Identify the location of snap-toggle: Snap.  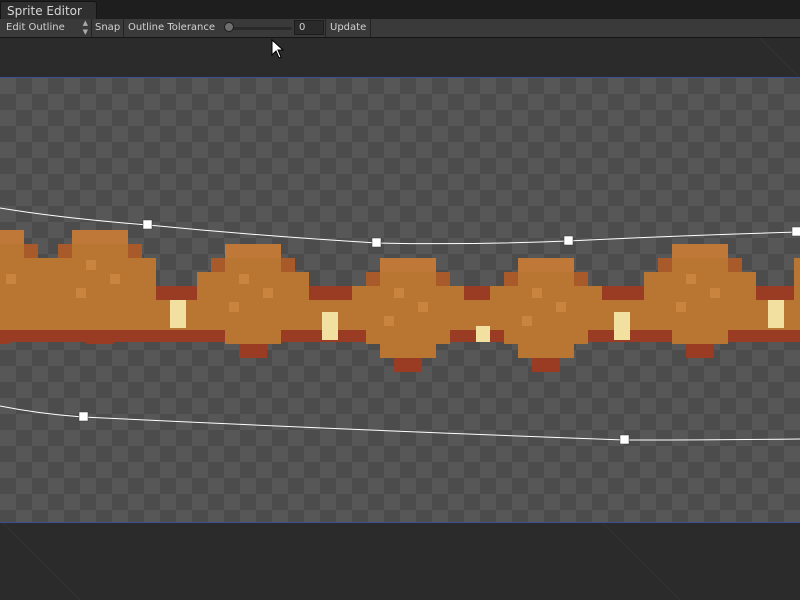
(107, 28).